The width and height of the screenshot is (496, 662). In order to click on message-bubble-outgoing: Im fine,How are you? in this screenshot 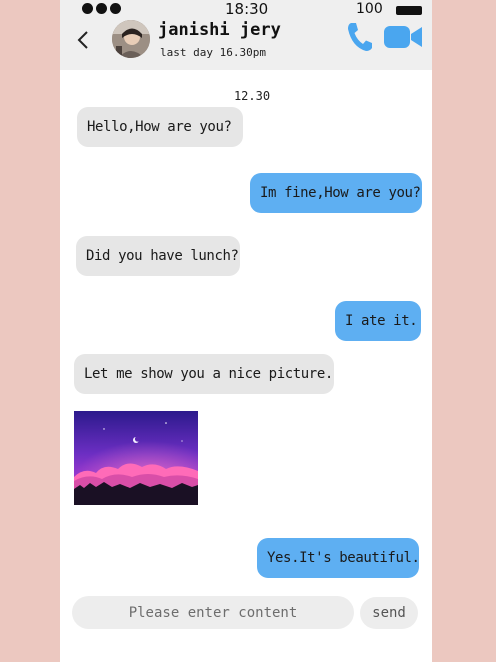, I will do `click(336, 193)`.